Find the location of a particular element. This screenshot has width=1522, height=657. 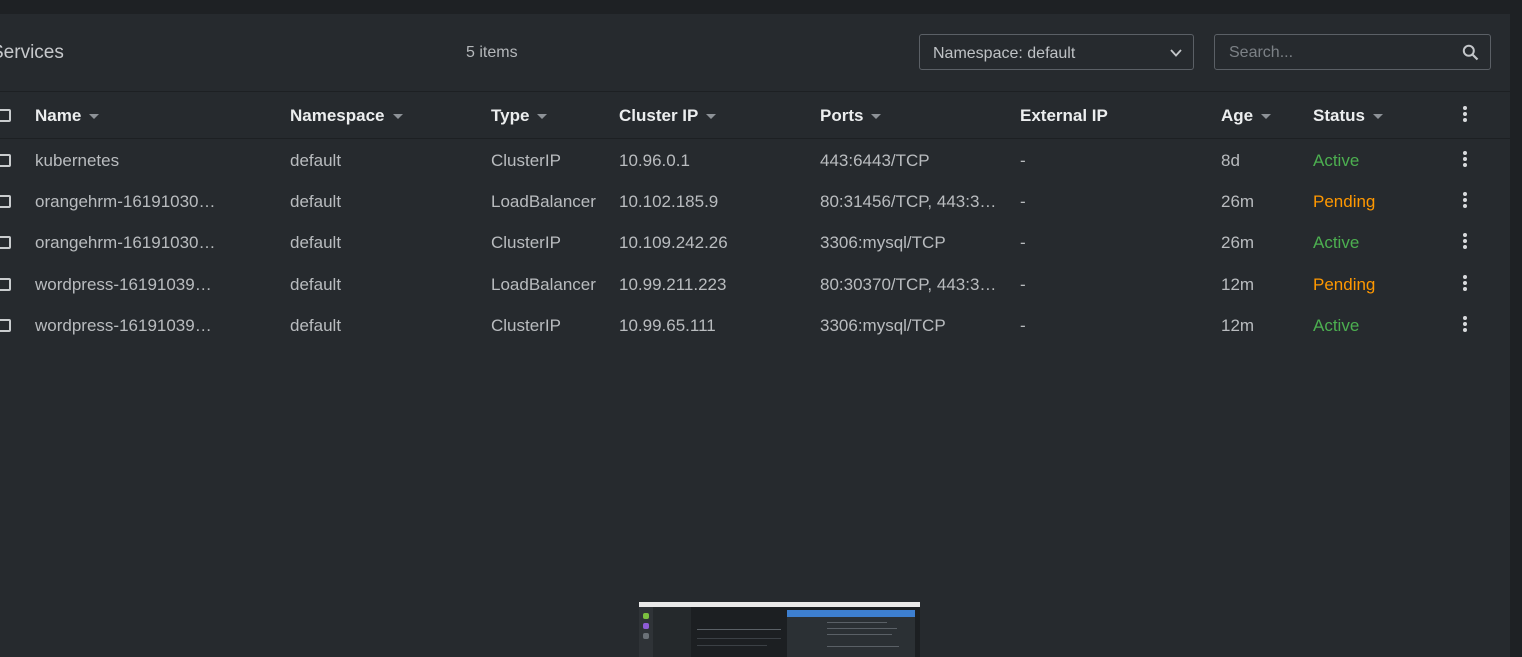

search-field is located at coordinates (1352, 52).